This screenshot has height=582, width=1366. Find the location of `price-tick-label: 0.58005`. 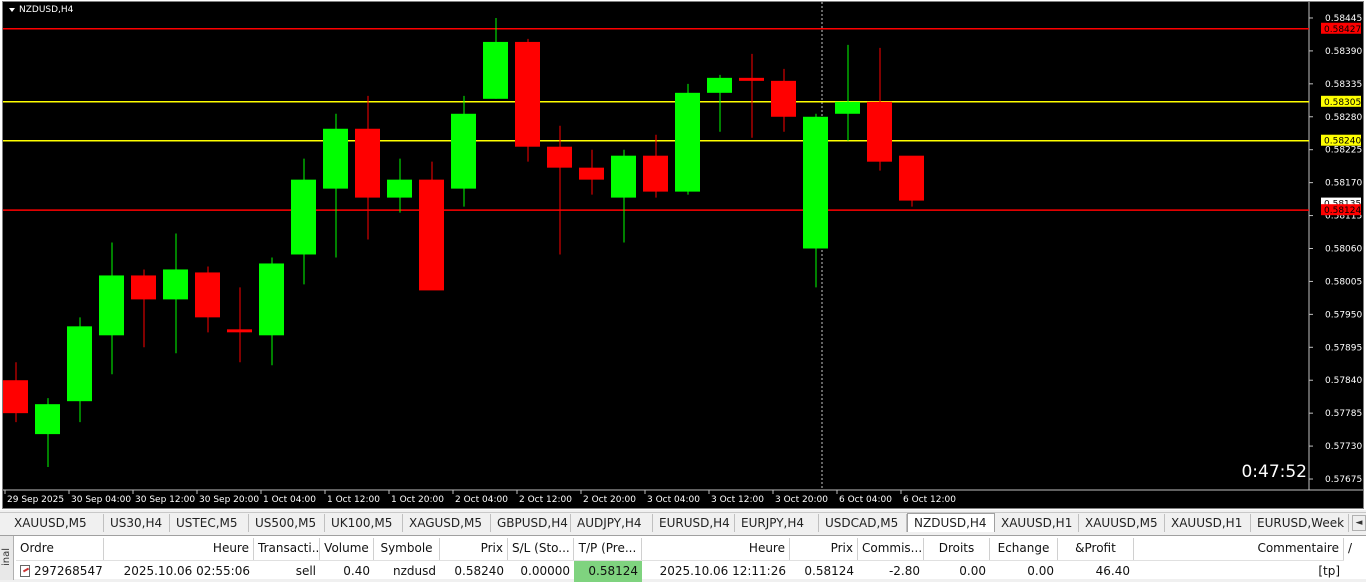

price-tick-label: 0.58005 is located at coordinates (1343, 282).